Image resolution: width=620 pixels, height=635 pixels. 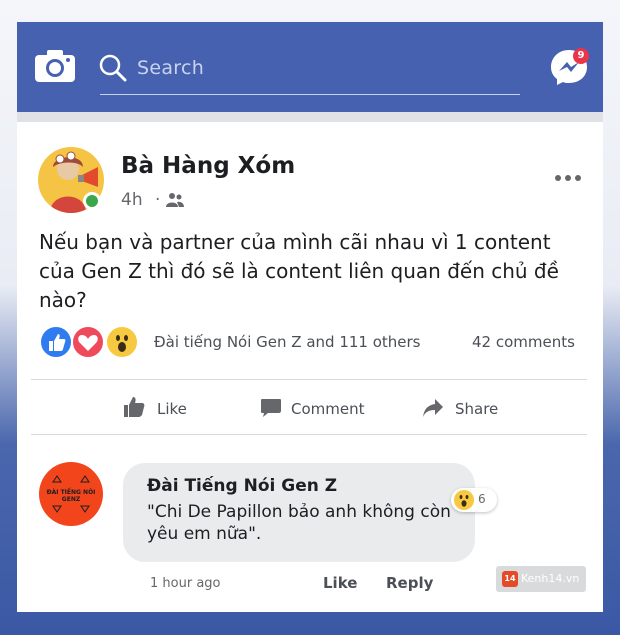 I want to click on comment-label: Comment, so click(x=328, y=409).